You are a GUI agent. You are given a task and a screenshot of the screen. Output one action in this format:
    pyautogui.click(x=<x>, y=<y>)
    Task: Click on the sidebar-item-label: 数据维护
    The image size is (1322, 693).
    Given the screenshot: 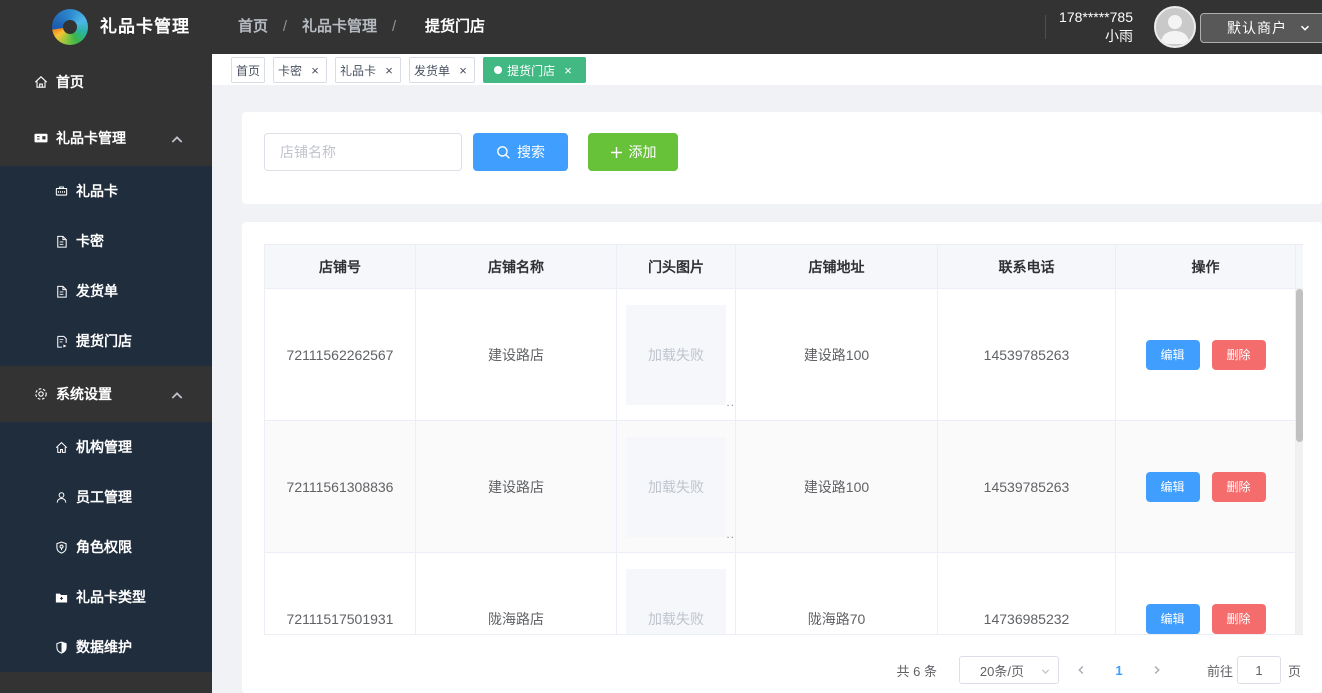 What is the action you would take?
    pyautogui.click(x=104, y=647)
    